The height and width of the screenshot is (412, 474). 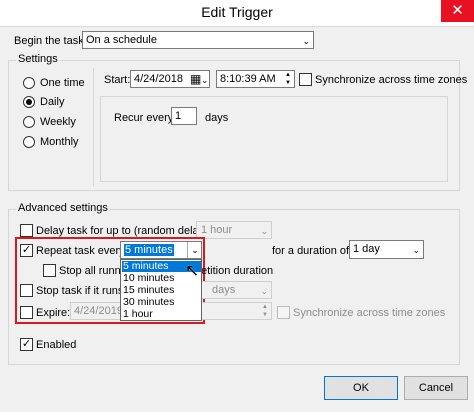 What do you see at coordinates (29, 83) in the screenshot?
I see `radio-one-time` at bounding box center [29, 83].